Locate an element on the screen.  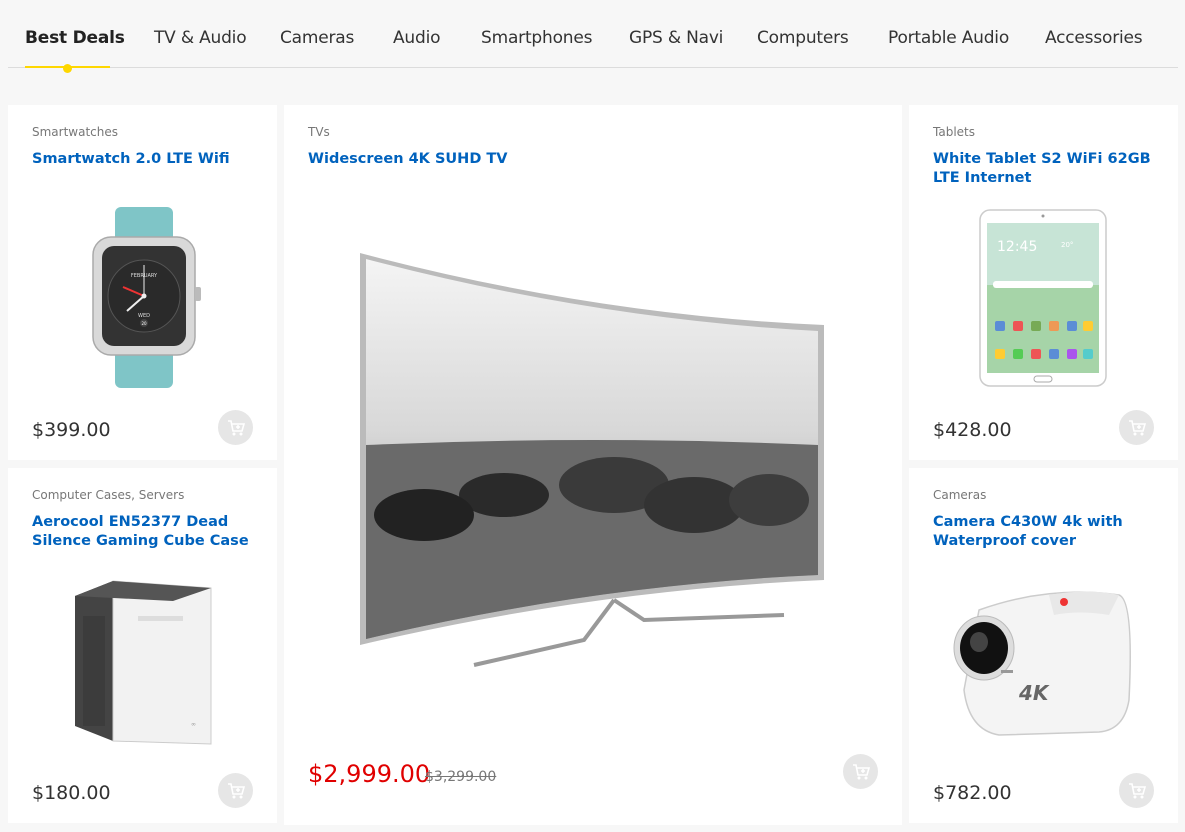
watch-date: 20 is located at coordinates (144, 323).